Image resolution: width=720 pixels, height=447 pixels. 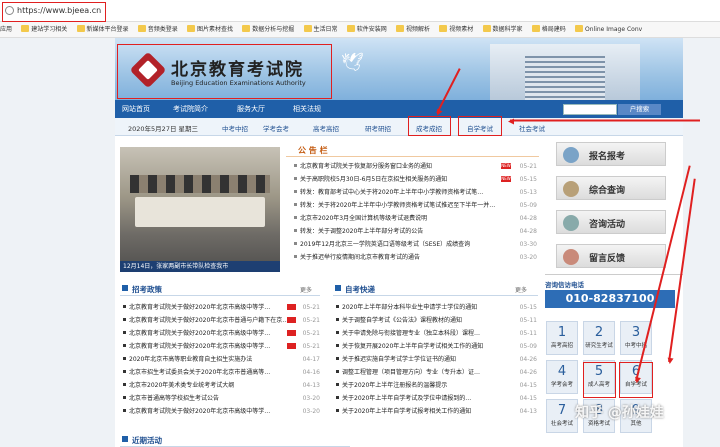 I want to click on phone-heading: 咨询信访电话, so click(x=564, y=285).